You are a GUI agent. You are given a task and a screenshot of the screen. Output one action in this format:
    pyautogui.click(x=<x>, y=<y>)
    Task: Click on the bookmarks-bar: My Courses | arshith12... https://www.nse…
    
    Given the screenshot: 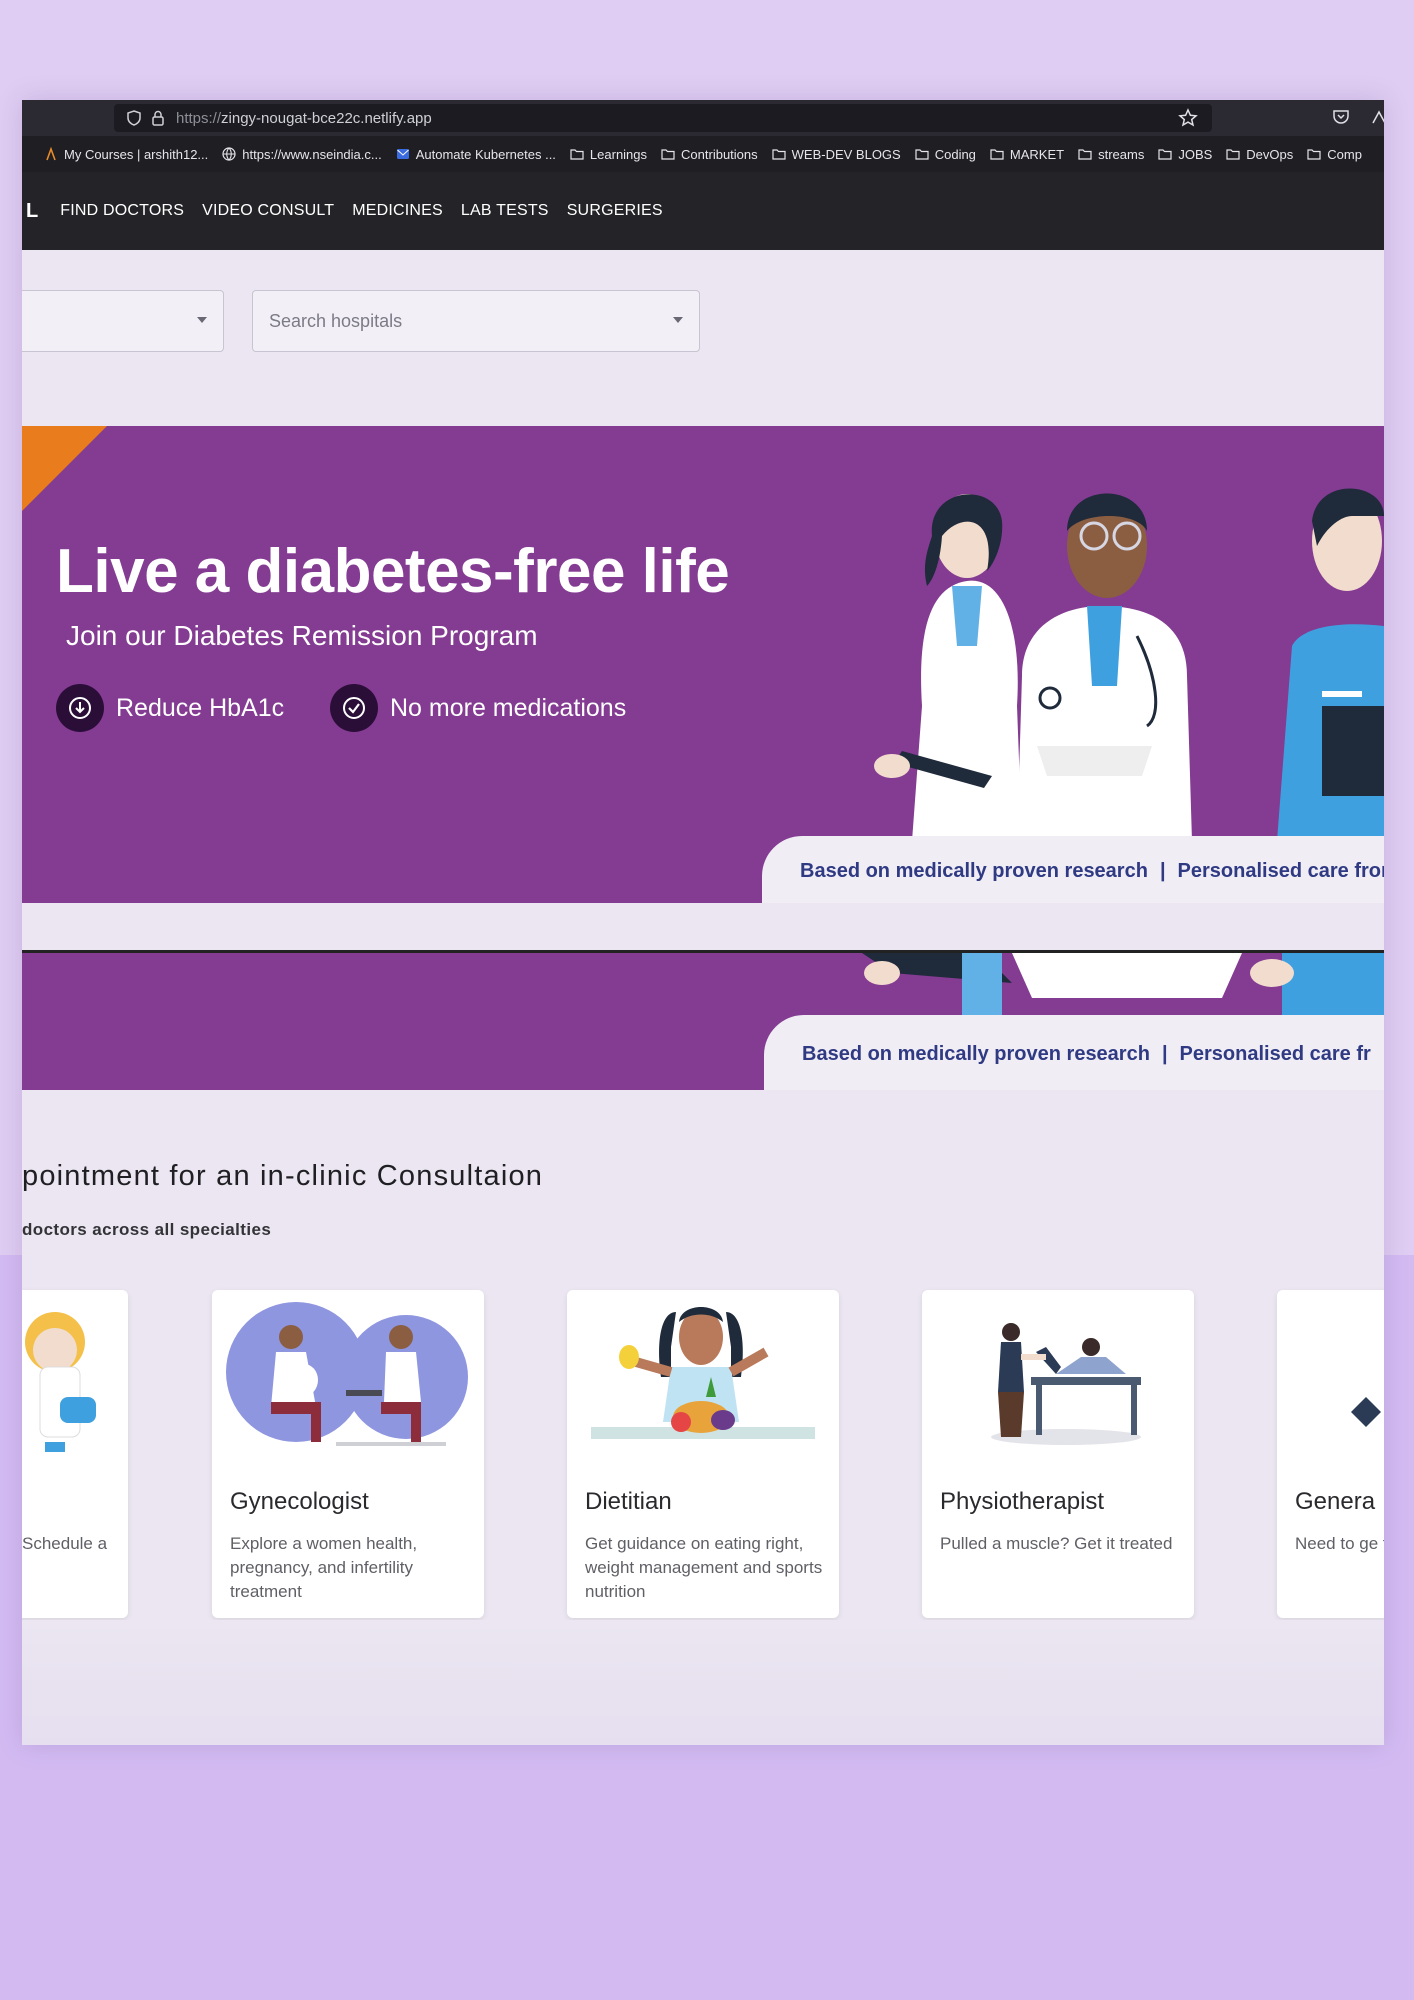 What is the action you would take?
    pyautogui.click(x=703, y=154)
    